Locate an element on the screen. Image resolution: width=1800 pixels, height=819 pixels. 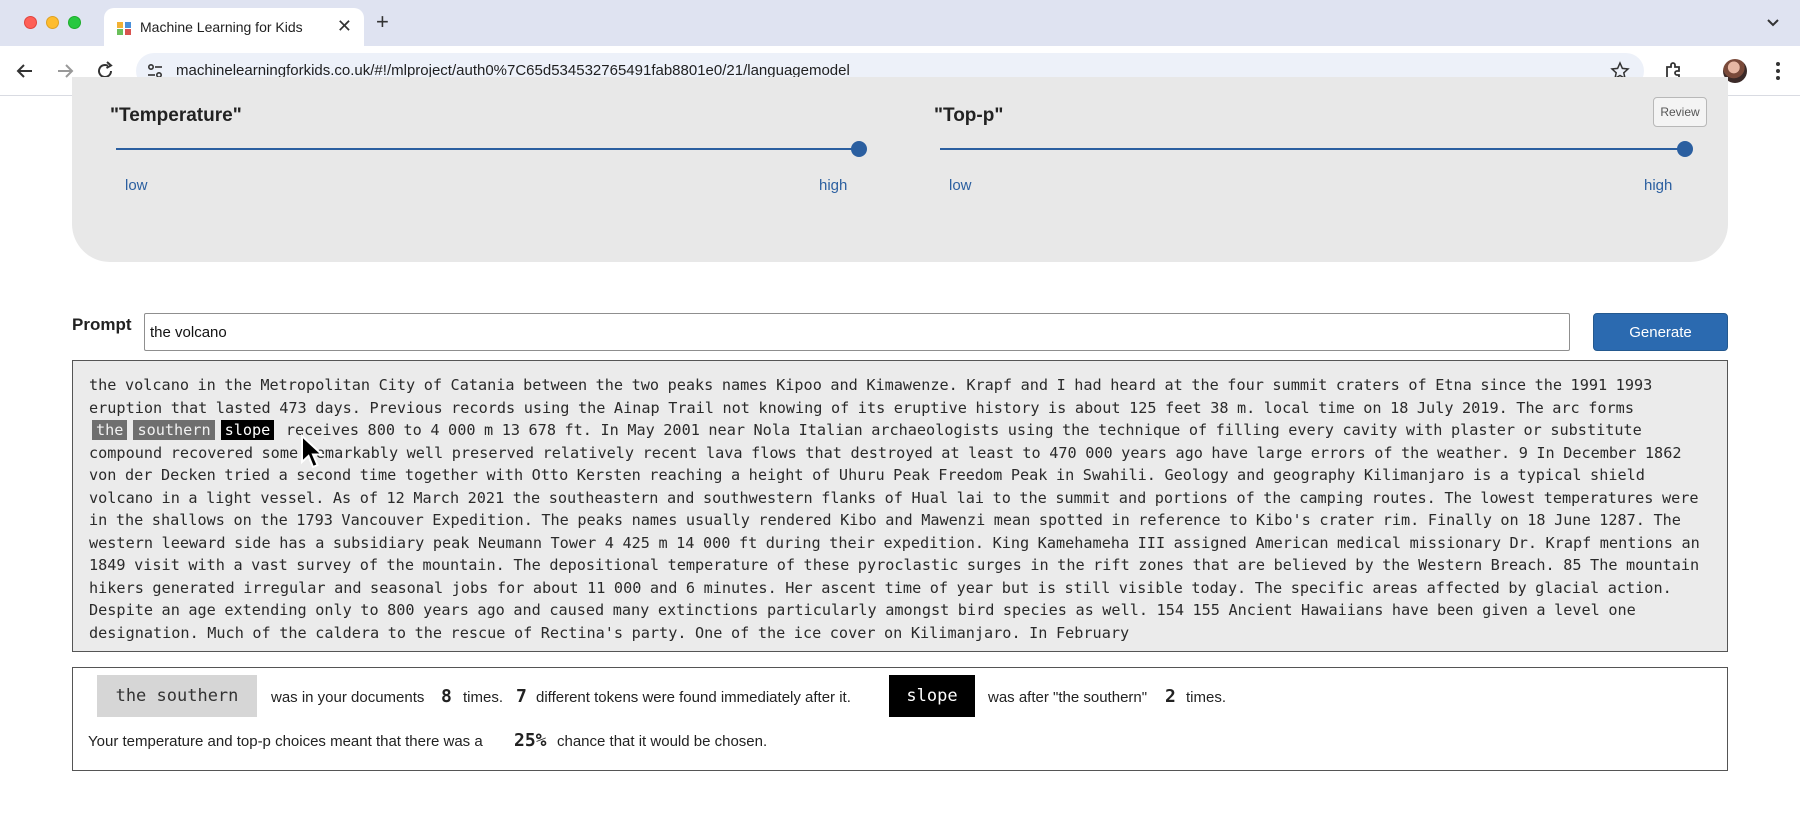
chance-percentage: 25% is located at coordinates (530, 740).